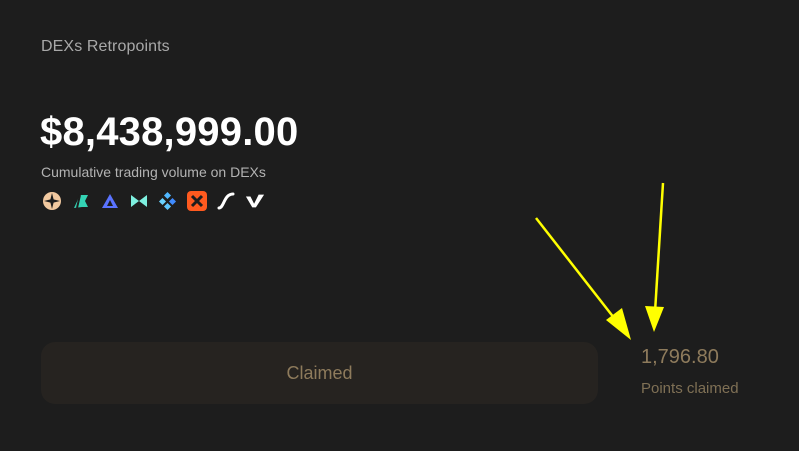  What do you see at coordinates (680, 357) in the screenshot?
I see `points-claimed-value: 1,796.80` at bounding box center [680, 357].